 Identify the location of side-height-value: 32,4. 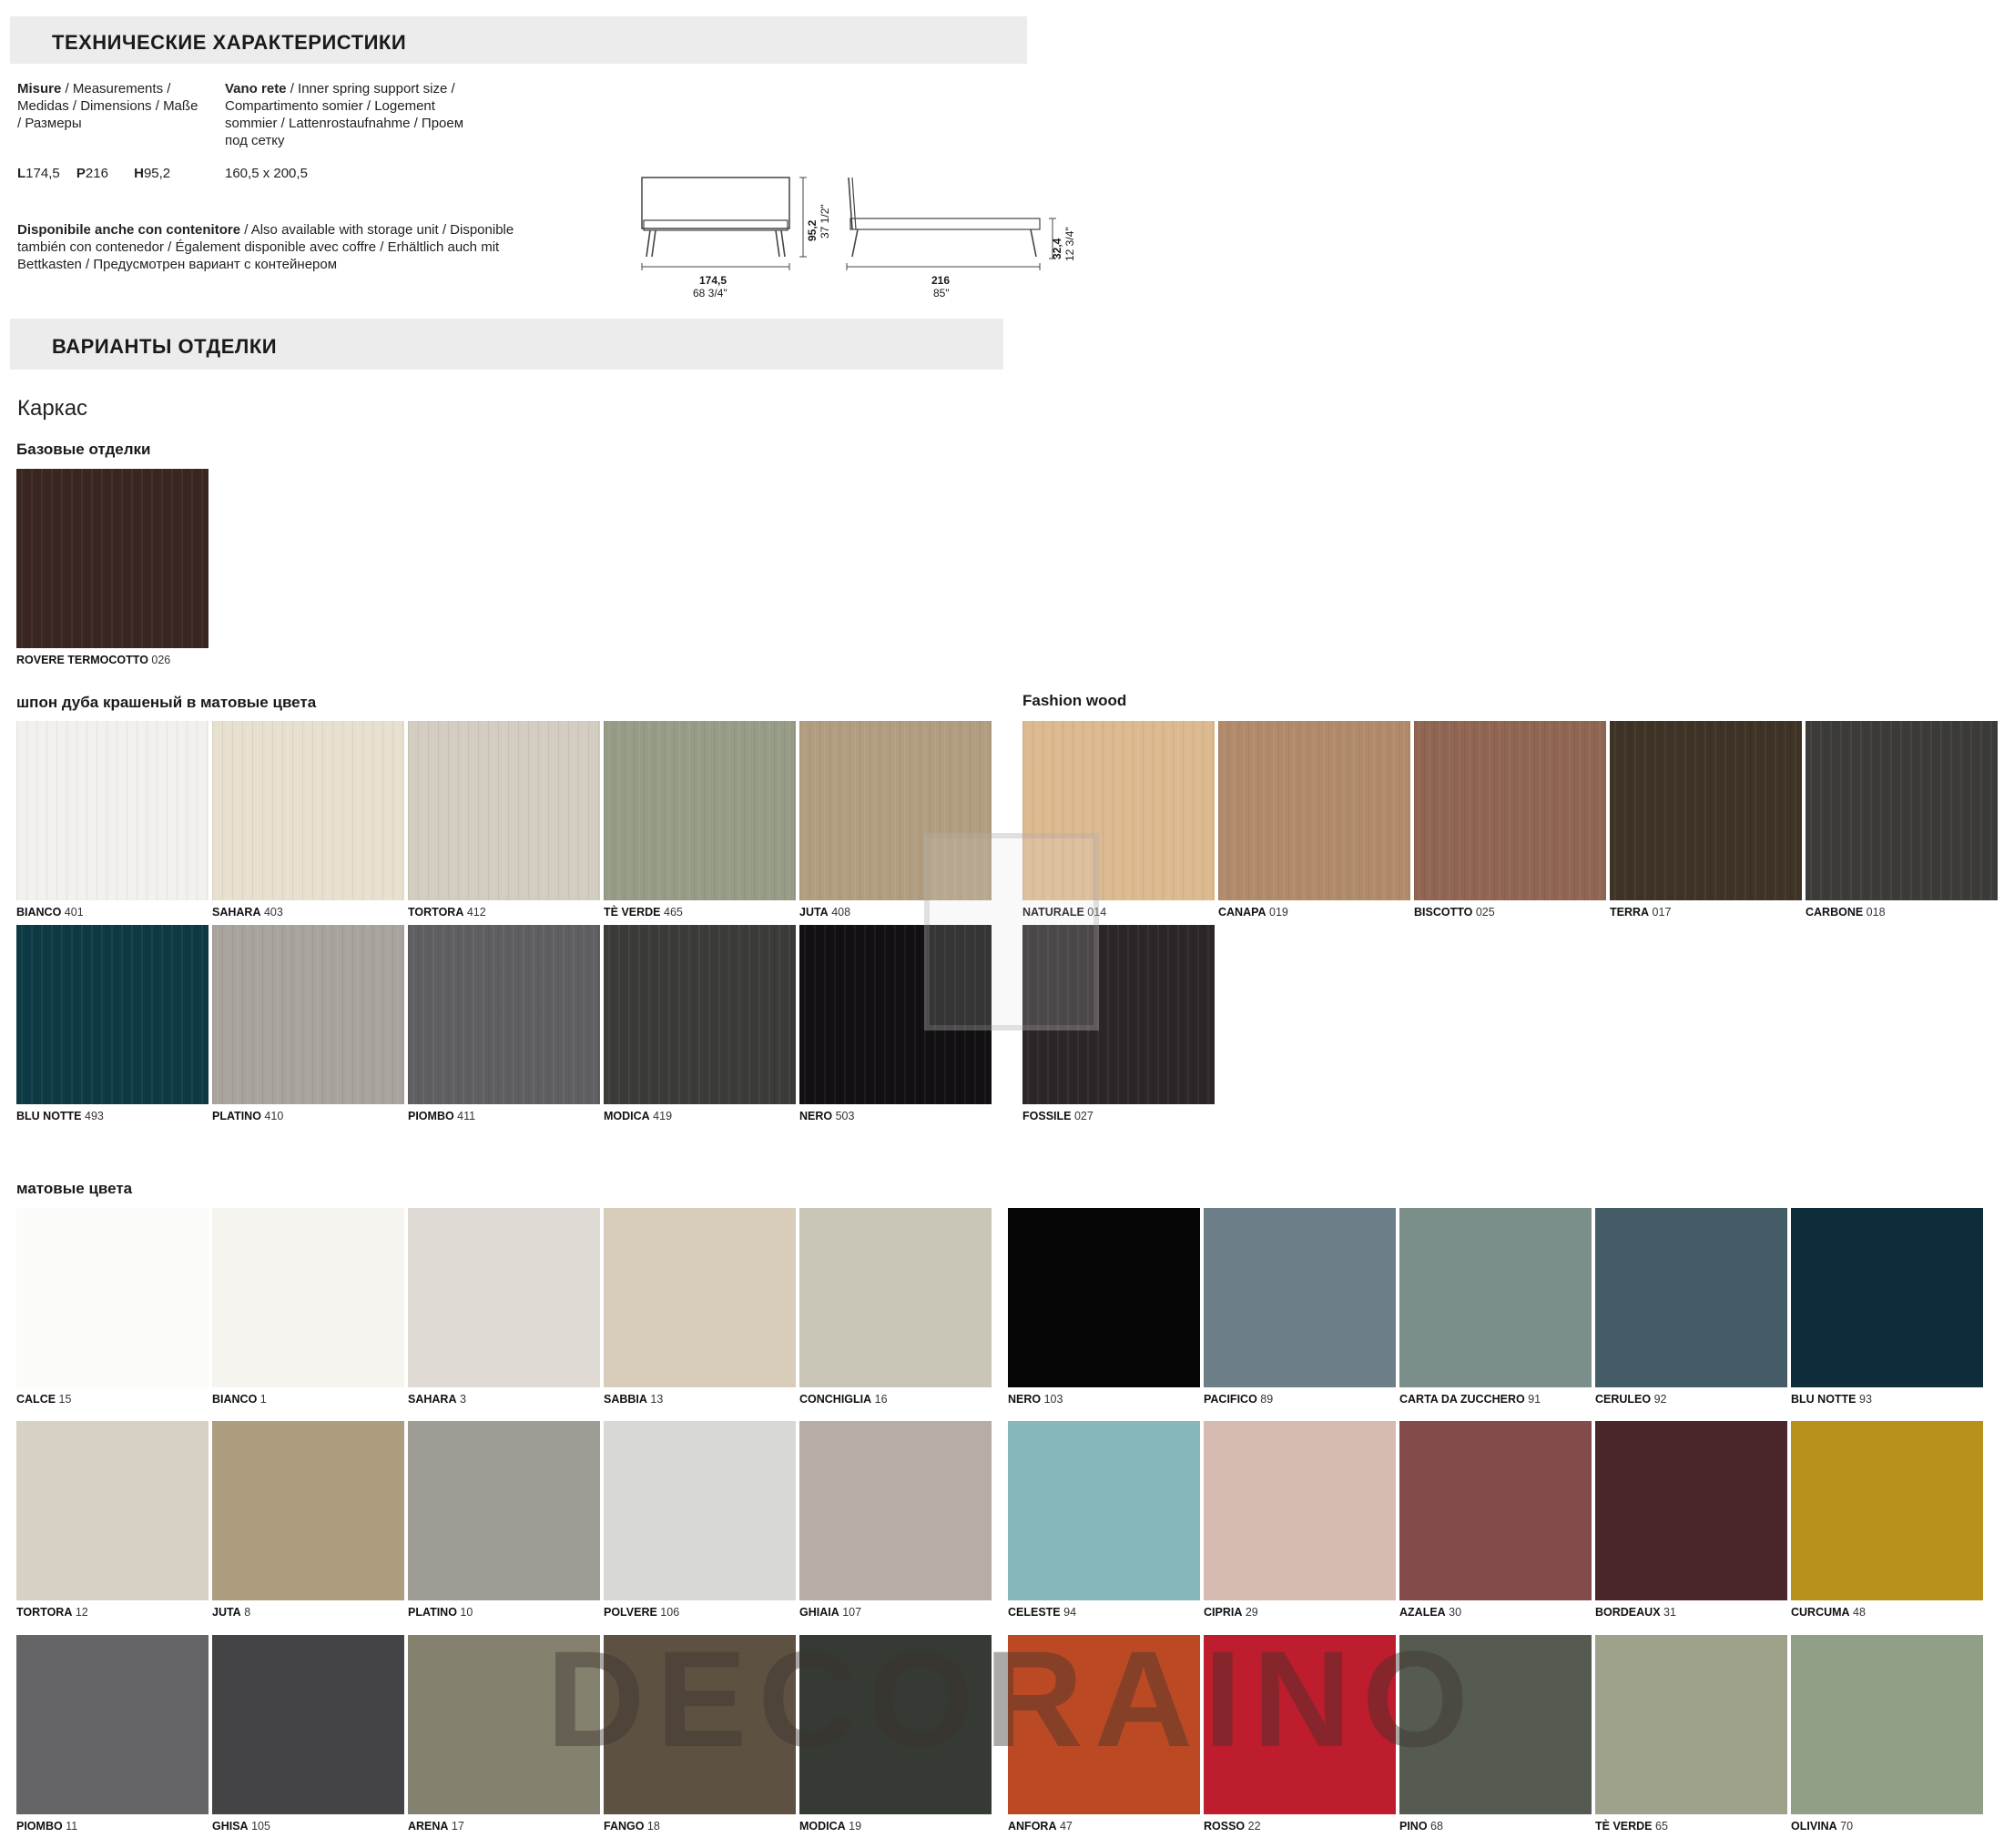
(1057, 248).